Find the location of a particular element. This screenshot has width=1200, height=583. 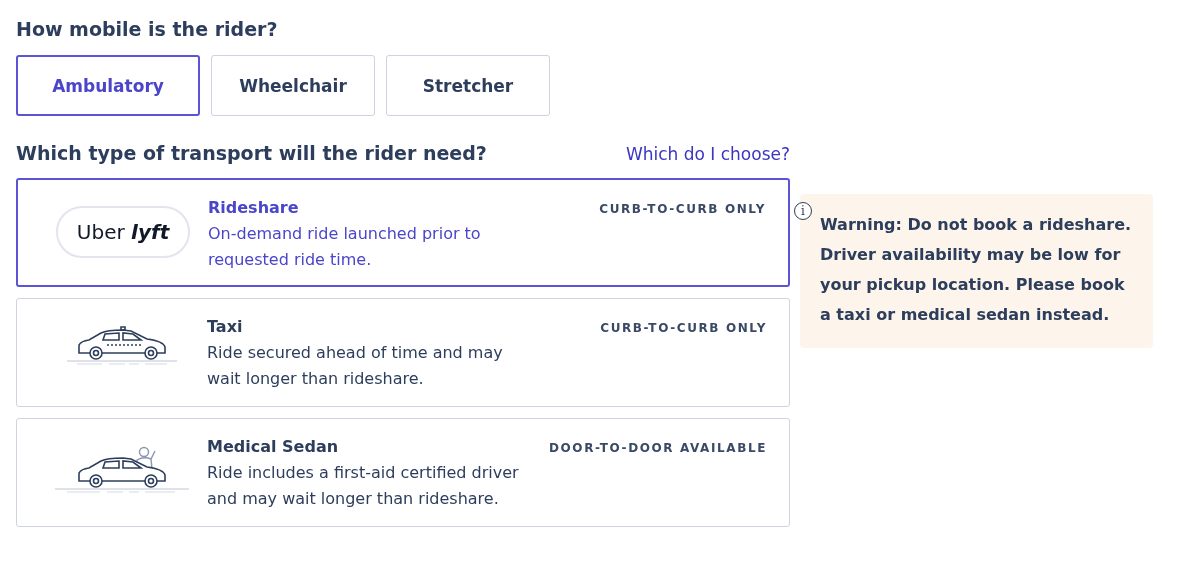

transport-option-card: Medical Sedan Ride includes a first-aid certified driver and may wait longer than rideshare. DOOR-TO-DOOR AVAILABLE is located at coordinates (403, 472).